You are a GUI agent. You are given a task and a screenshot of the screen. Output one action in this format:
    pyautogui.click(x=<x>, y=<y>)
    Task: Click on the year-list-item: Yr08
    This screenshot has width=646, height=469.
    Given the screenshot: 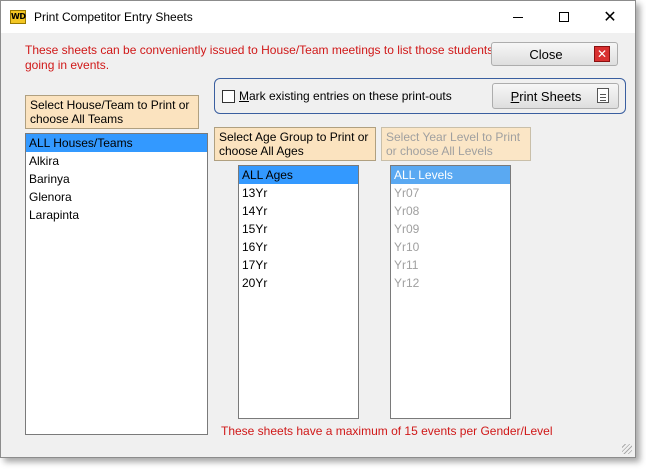 What is the action you would take?
    pyautogui.click(x=407, y=211)
    